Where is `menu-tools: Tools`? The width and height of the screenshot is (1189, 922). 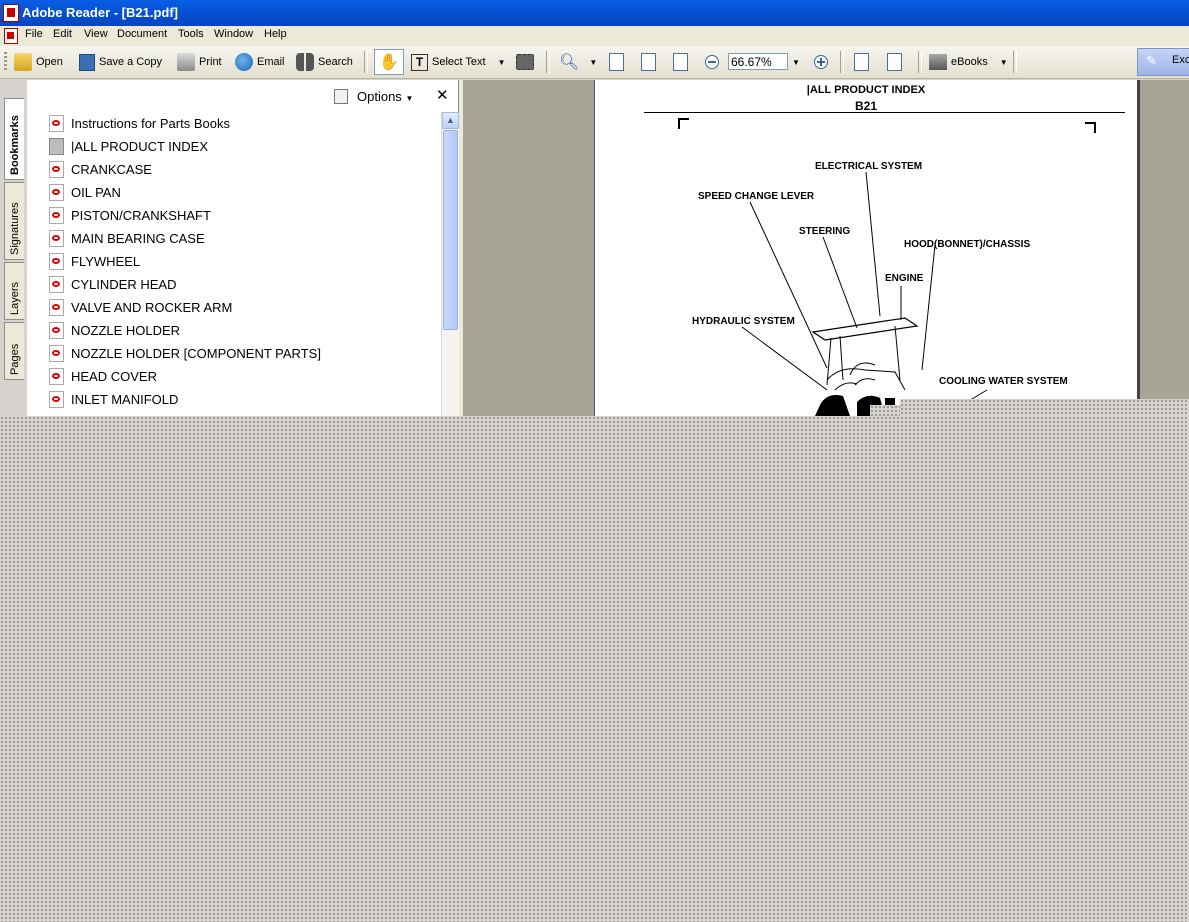 menu-tools: Tools is located at coordinates (191, 34).